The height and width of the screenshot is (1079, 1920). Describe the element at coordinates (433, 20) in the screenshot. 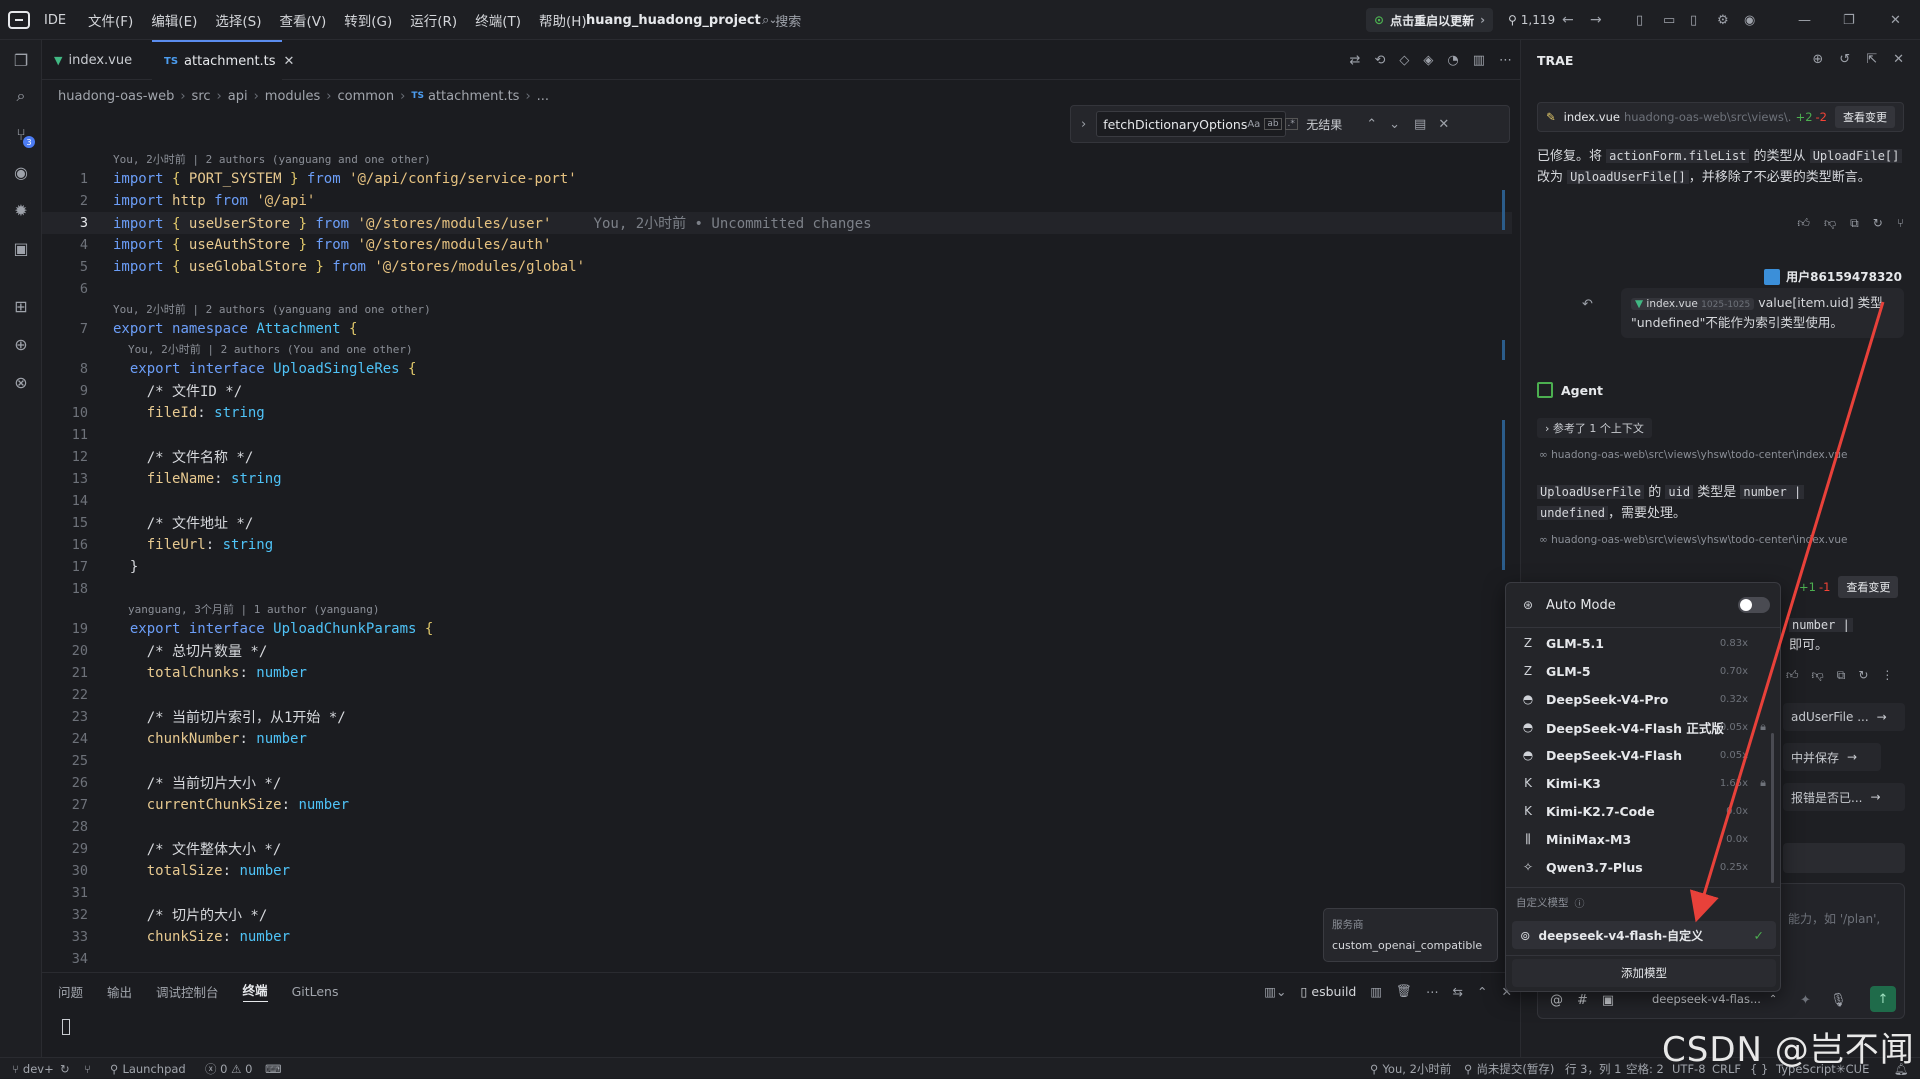

I see `menu-run: 运行(R)` at that location.